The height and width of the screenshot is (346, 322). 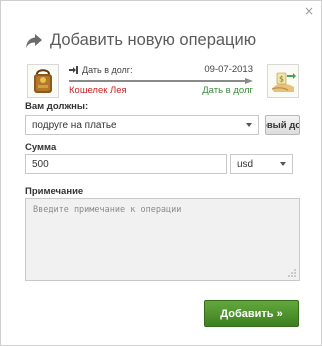 I want to click on dialog-header: Добавить новую операцию, so click(x=140, y=40).